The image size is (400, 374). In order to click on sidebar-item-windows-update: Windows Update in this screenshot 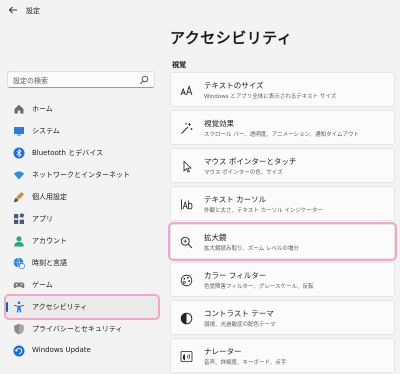, I will do `click(82, 351)`.